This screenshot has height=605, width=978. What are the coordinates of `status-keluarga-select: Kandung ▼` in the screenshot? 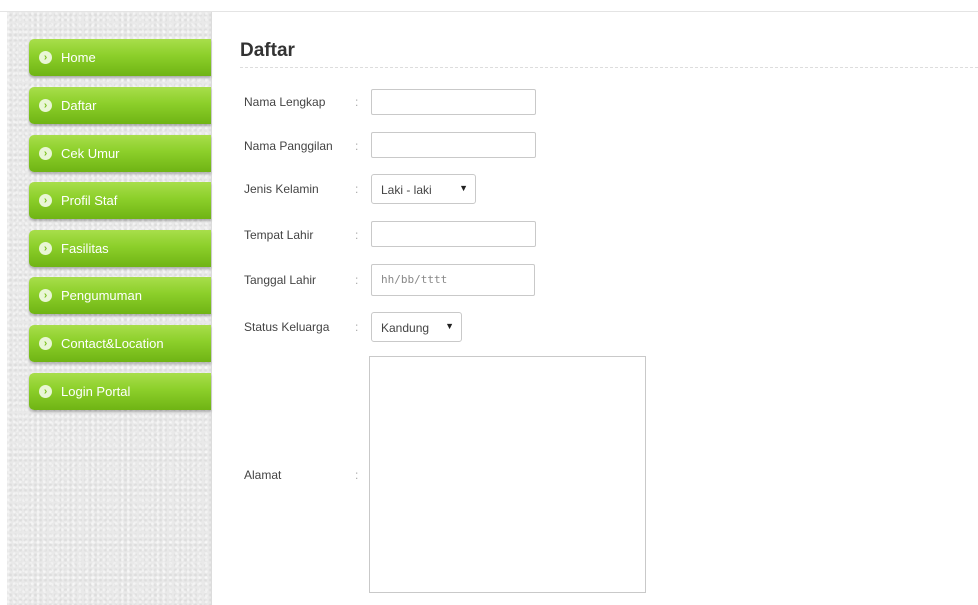 It's located at (416, 327).